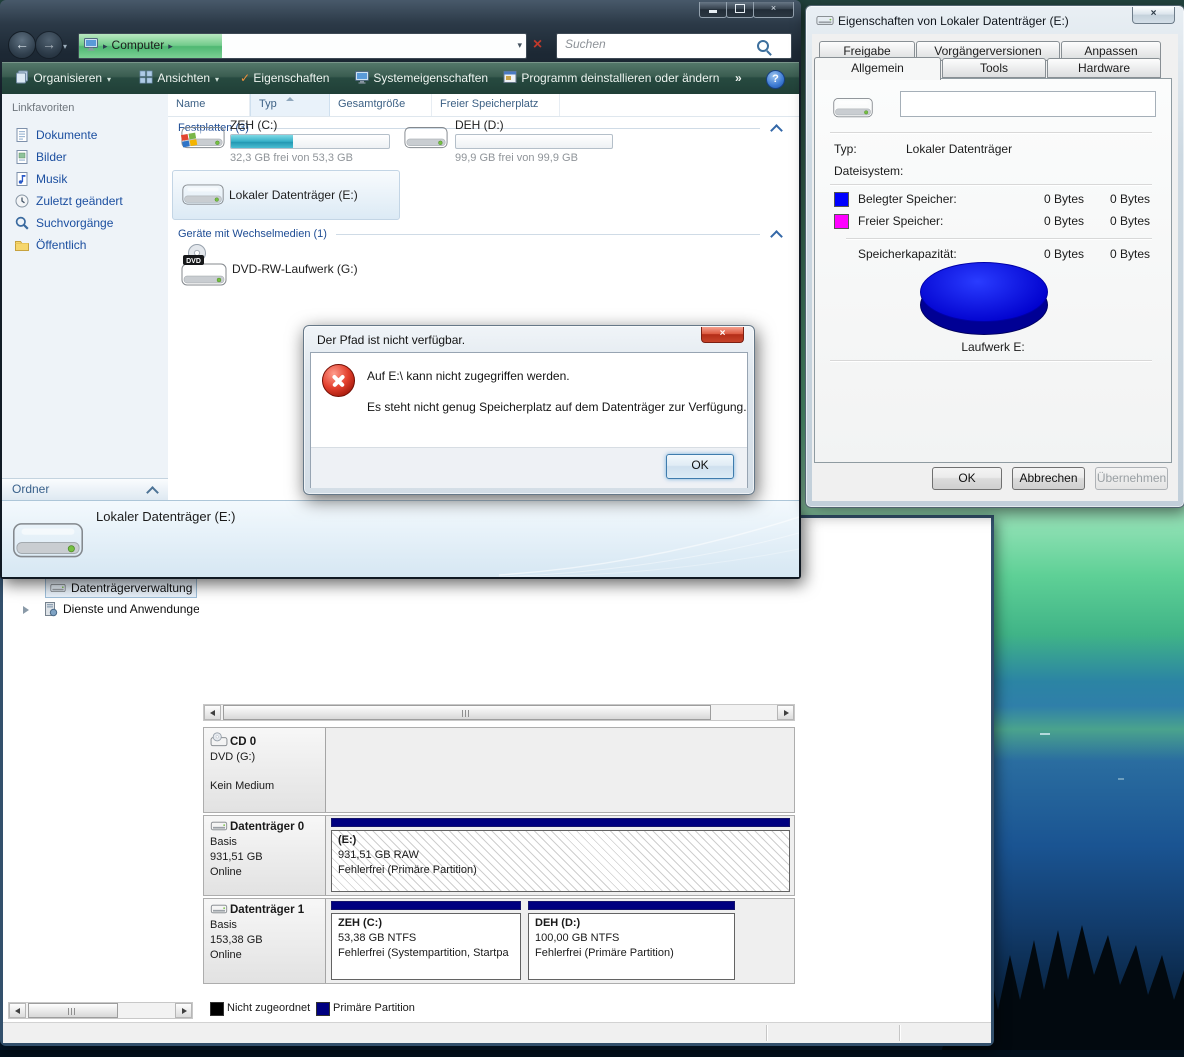 The height and width of the screenshot is (1057, 1184). I want to click on stop-refresh-button: ×, so click(537, 45).